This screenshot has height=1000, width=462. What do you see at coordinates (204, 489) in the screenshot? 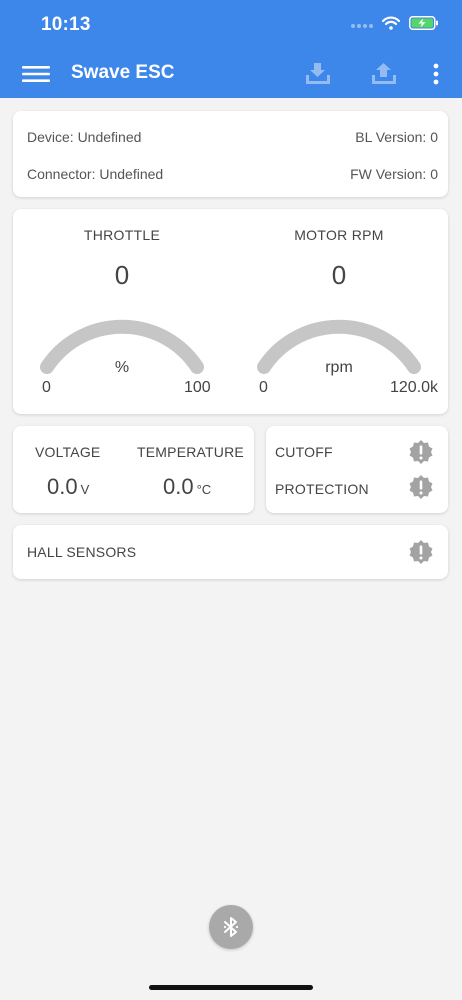
I see `temperature-unit: °C` at bounding box center [204, 489].